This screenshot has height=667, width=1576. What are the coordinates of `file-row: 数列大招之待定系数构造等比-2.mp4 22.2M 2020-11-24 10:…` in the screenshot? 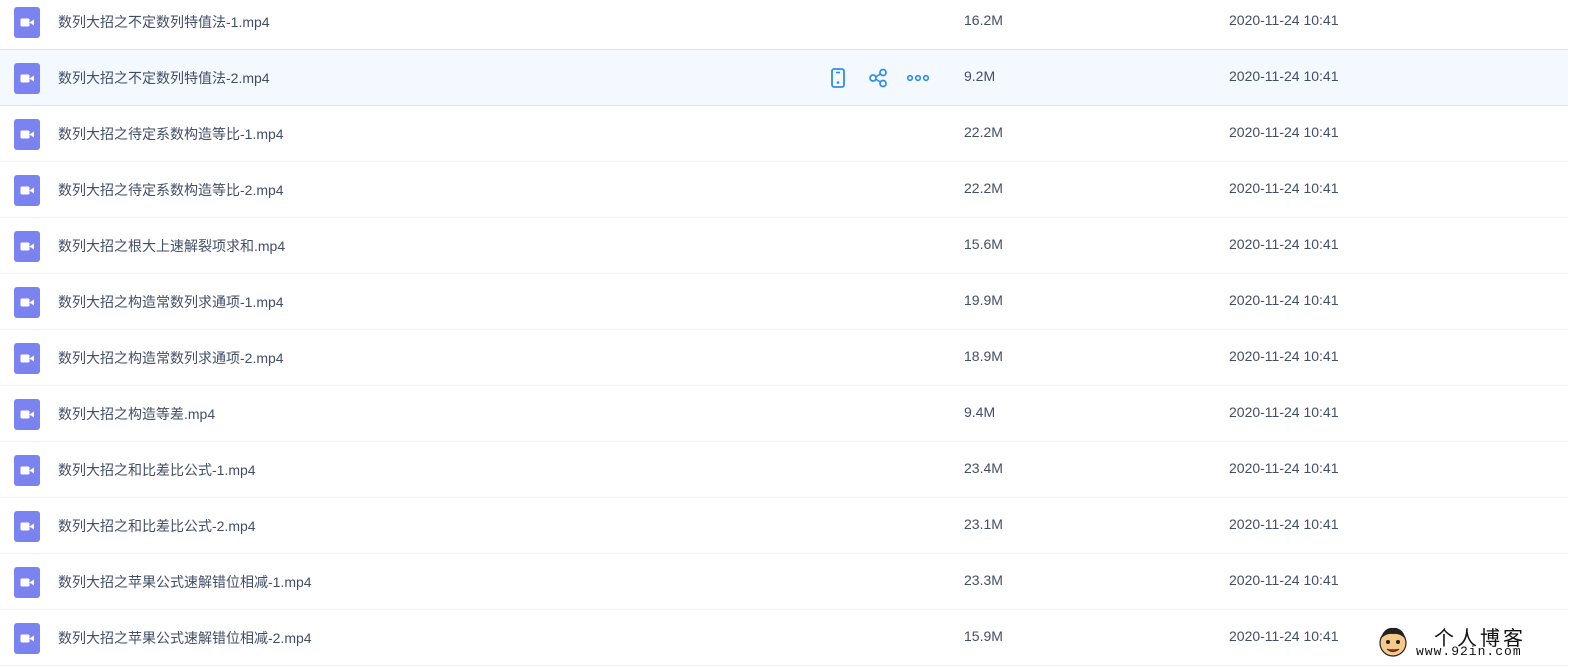 It's located at (784, 190).